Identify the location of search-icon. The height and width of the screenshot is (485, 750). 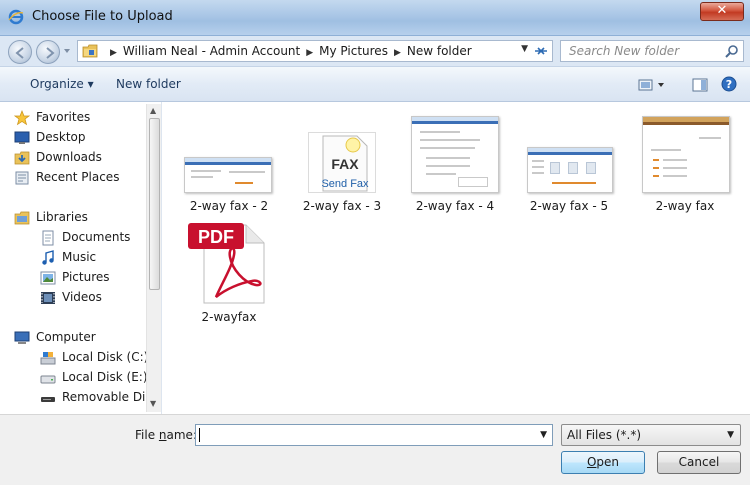
(732, 51).